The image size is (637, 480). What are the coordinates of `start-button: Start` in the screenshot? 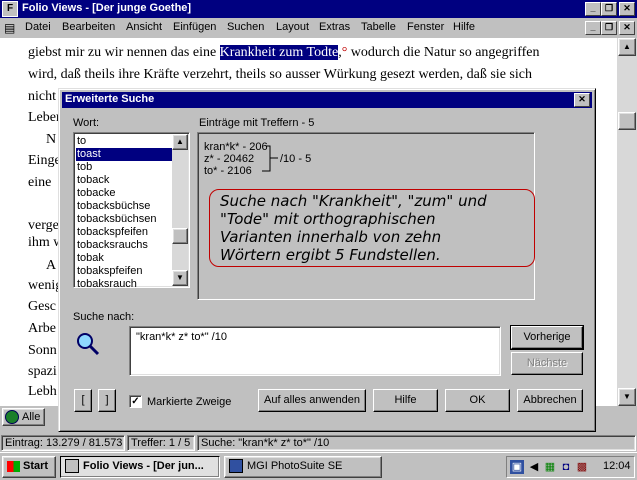 It's located at (29, 467).